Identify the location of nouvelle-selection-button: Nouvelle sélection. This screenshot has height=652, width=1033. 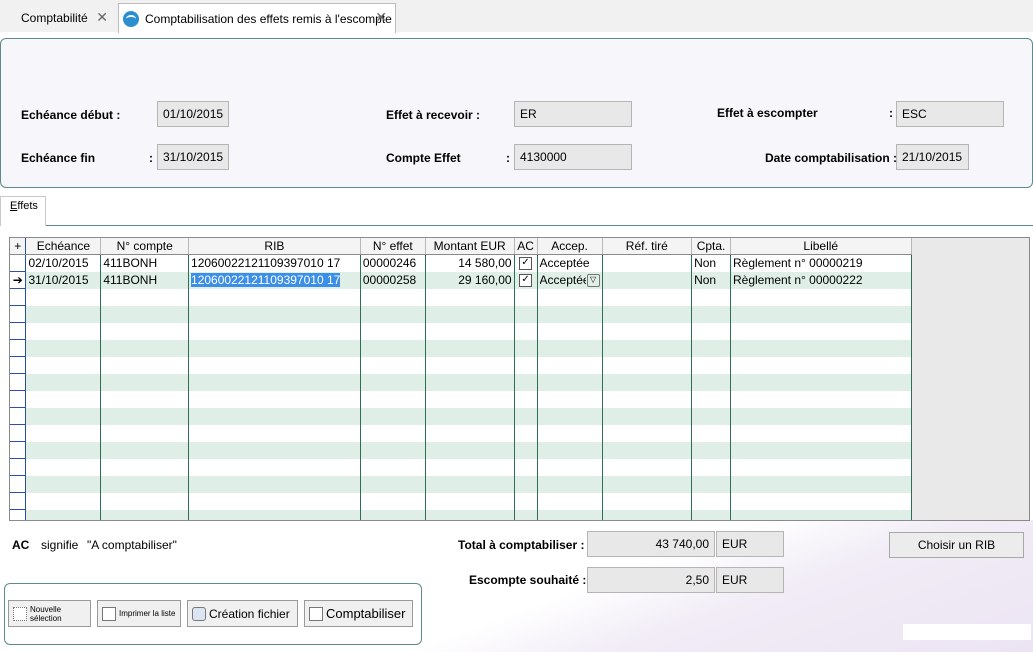
(49, 613).